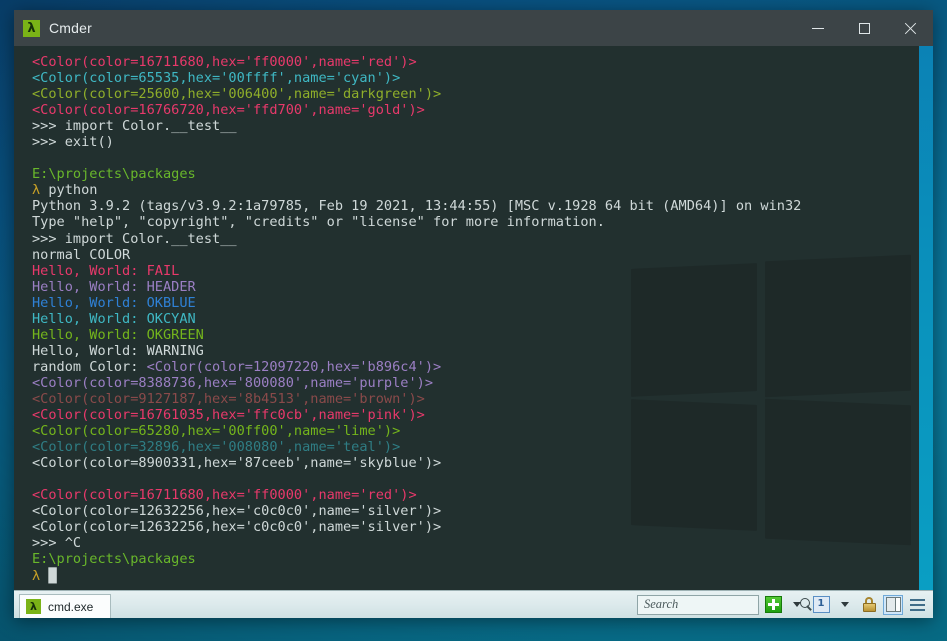 Image resolution: width=947 pixels, height=641 pixels. What do you see at coordinates (73, 190) in the screenshot?
I see `console-text: python` at bounding box center [73, 190].